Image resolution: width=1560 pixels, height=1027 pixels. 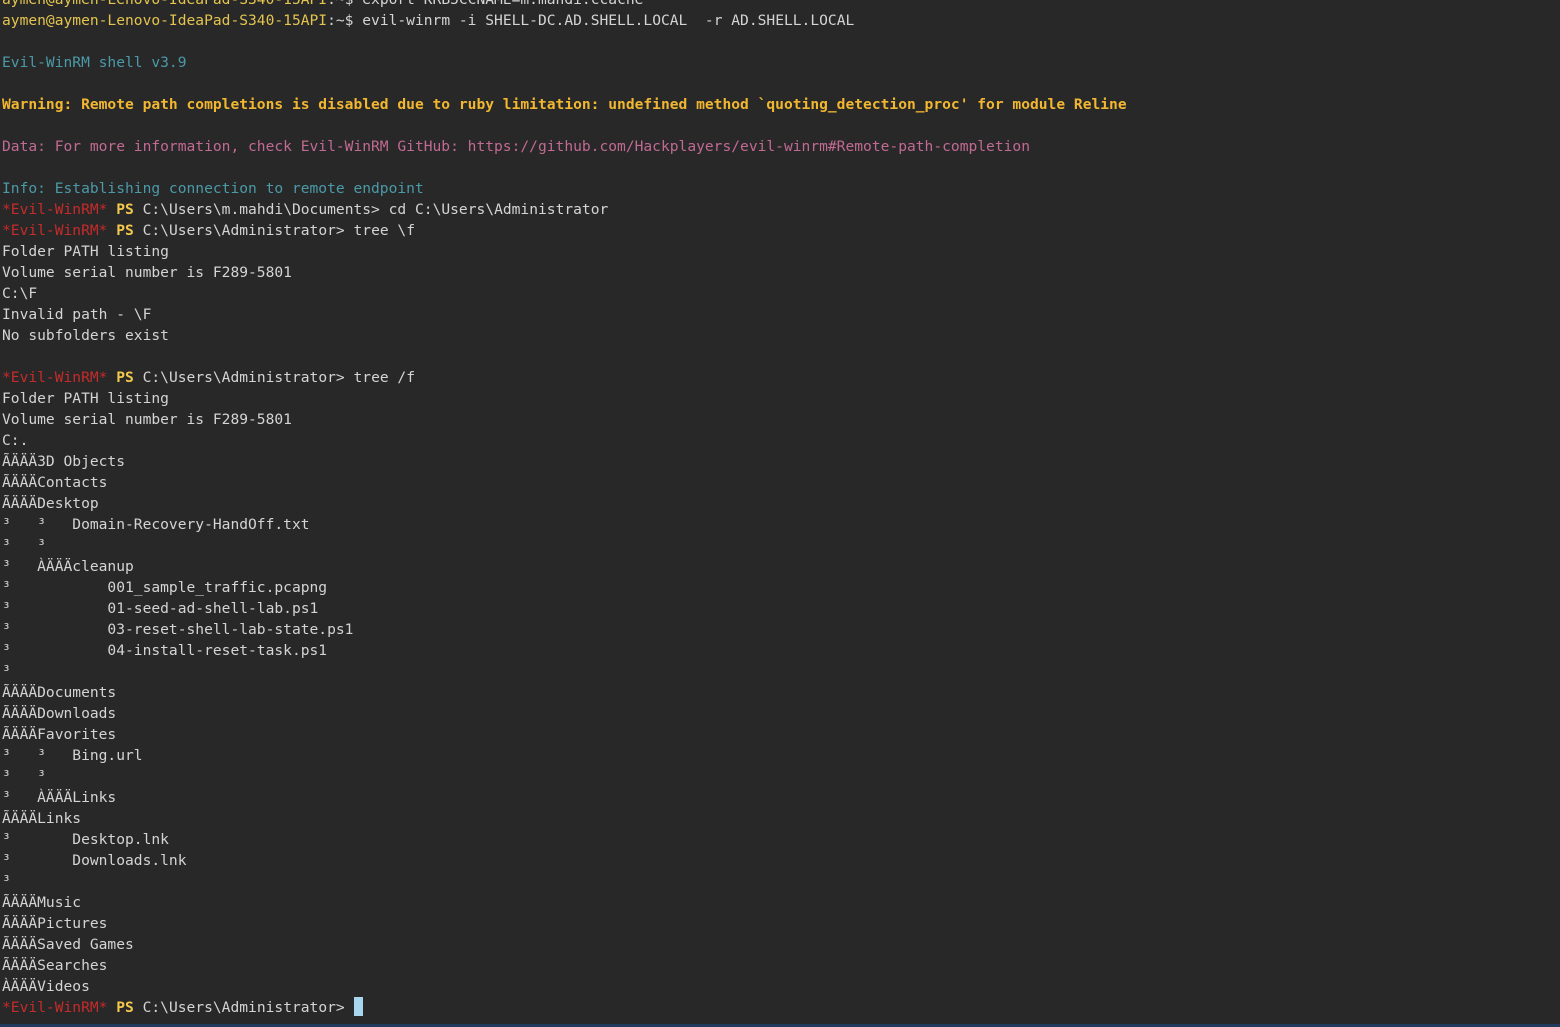 I want to click on output-text: ³ ÀÄÄÄLinks, so click(x=59, y=797).